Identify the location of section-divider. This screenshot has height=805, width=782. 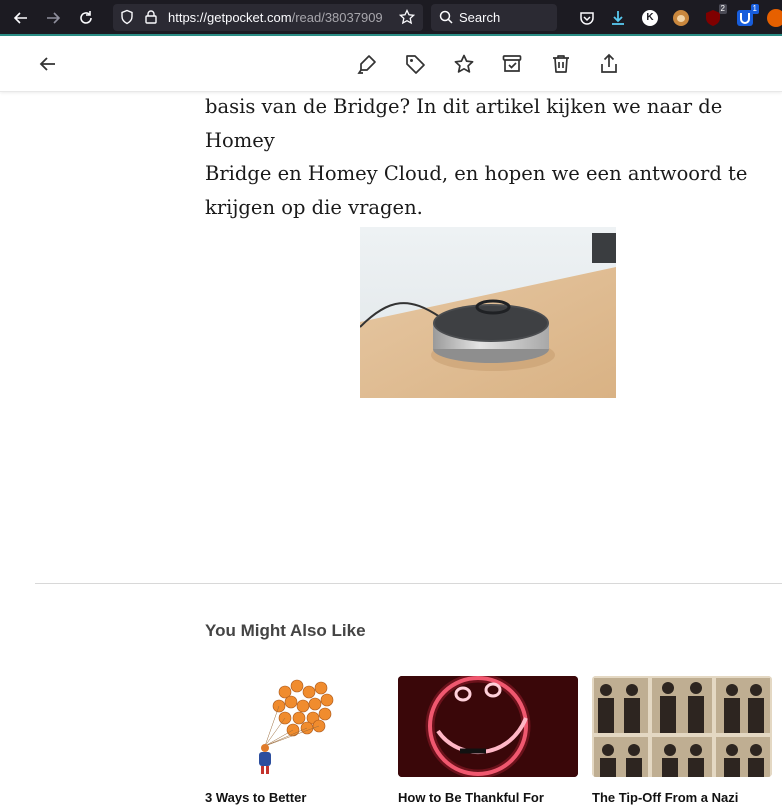
(408, 583).